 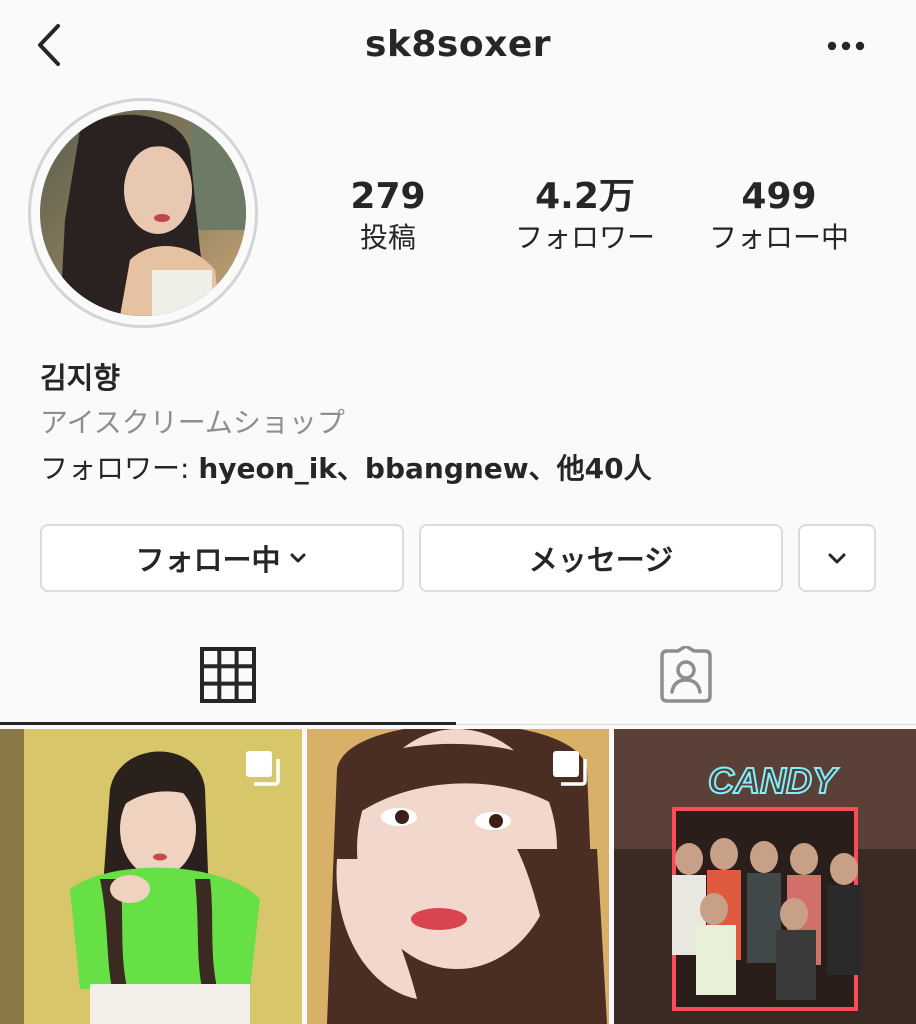 What do you see at coordinates (377, 468) in the screenshot?
I see `followed-by-users: hyeon_ik、bbangnew、` at bounding box center [377, 468].